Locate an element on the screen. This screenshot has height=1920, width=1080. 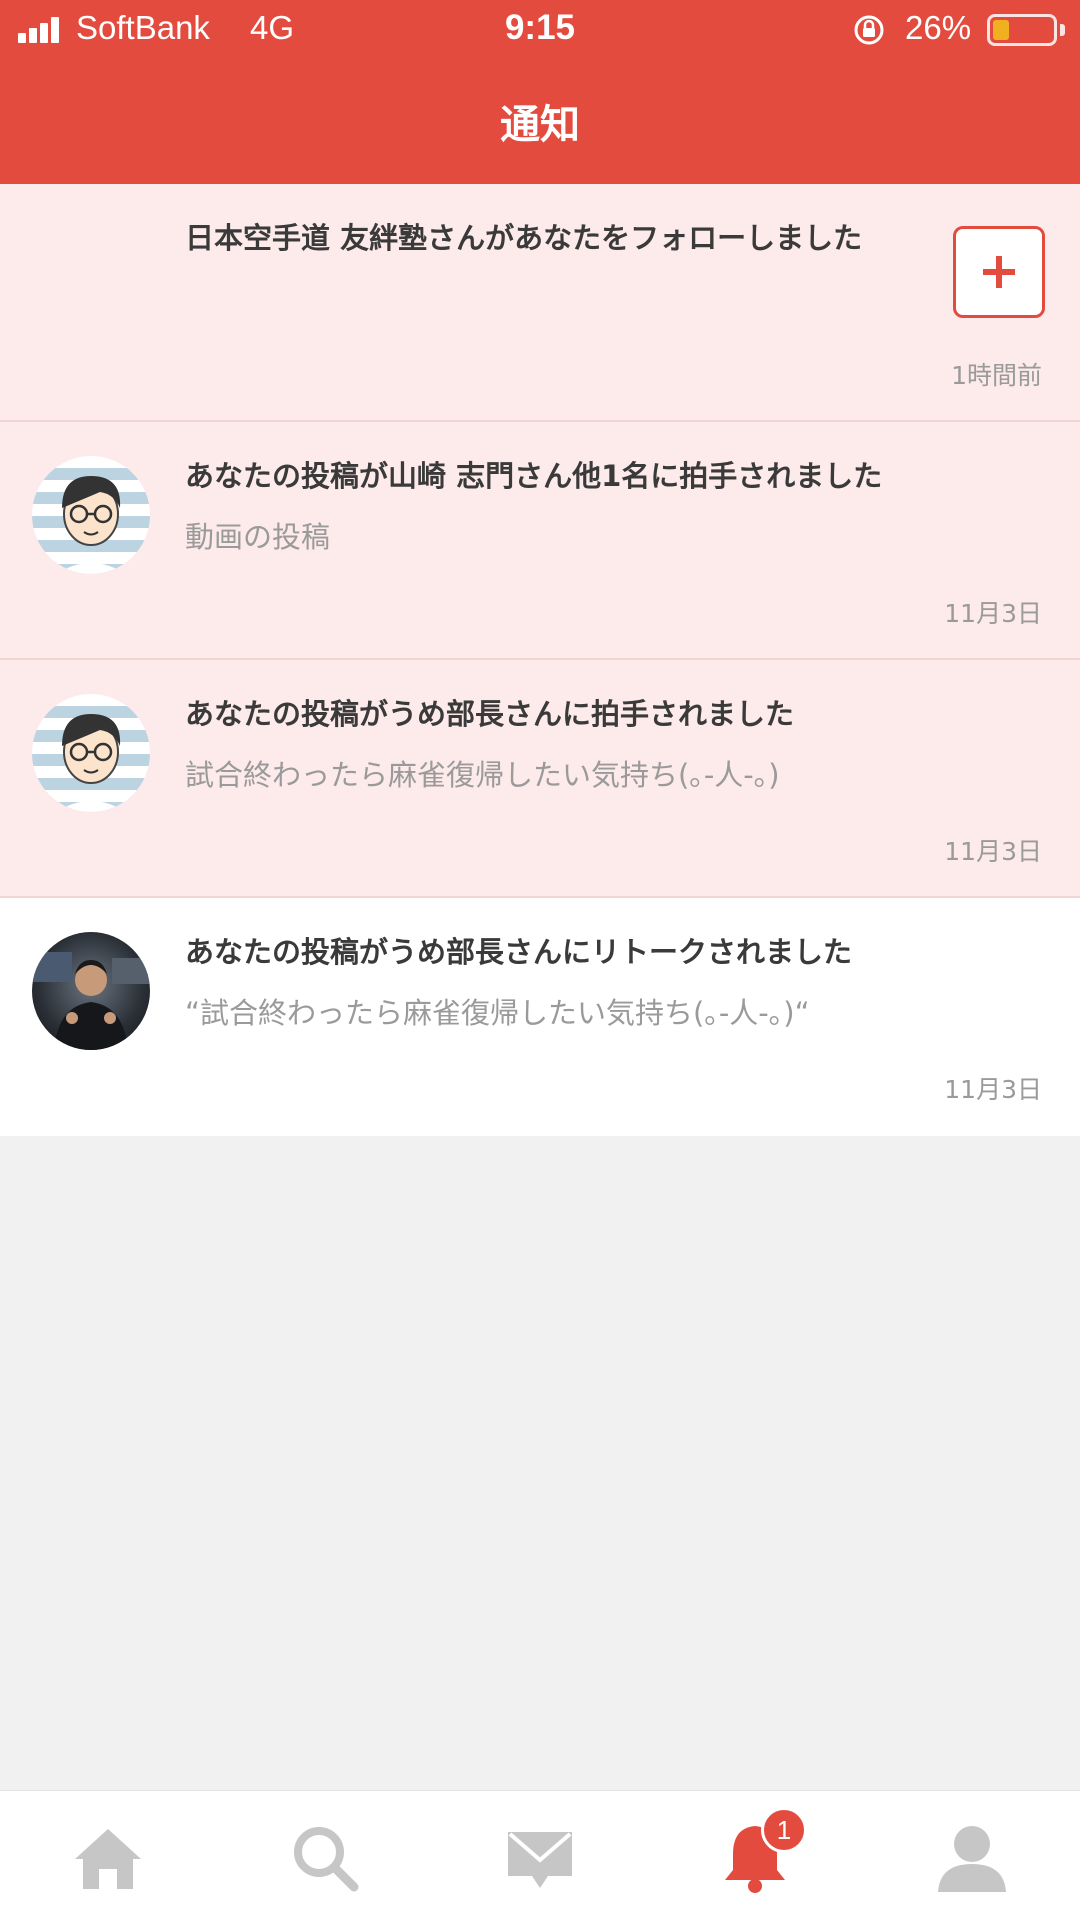
search-icon is located at coordinates (326, 1859).